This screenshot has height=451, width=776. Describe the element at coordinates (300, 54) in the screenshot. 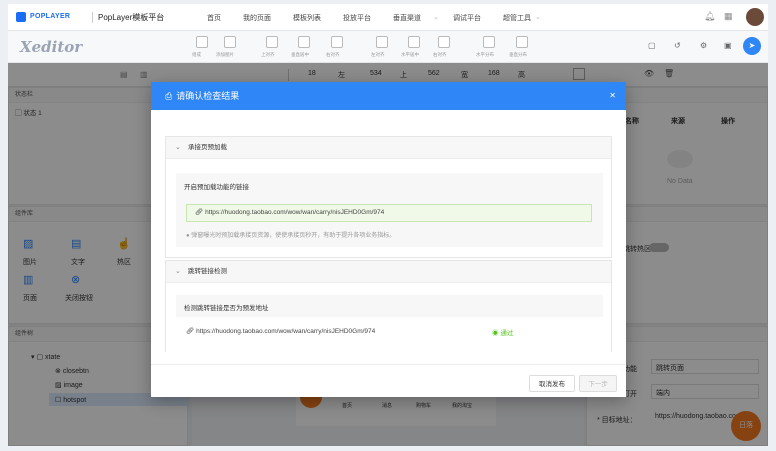

I see `tool-label: 垂直居中` at that location.